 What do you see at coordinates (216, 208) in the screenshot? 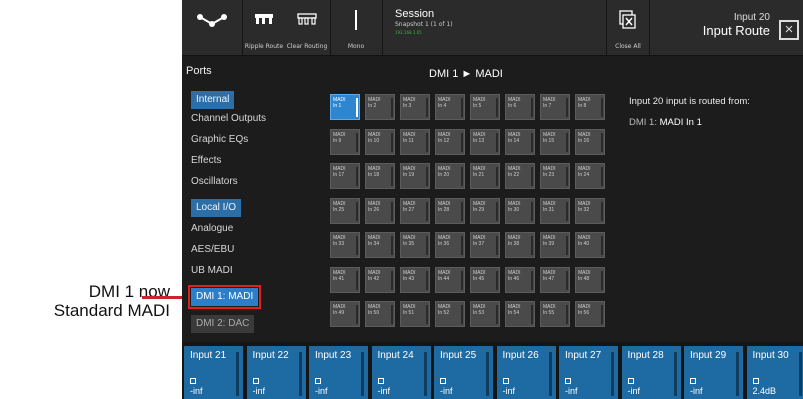
I see `port-item: Local I/O` at bounding box center [216, 208].